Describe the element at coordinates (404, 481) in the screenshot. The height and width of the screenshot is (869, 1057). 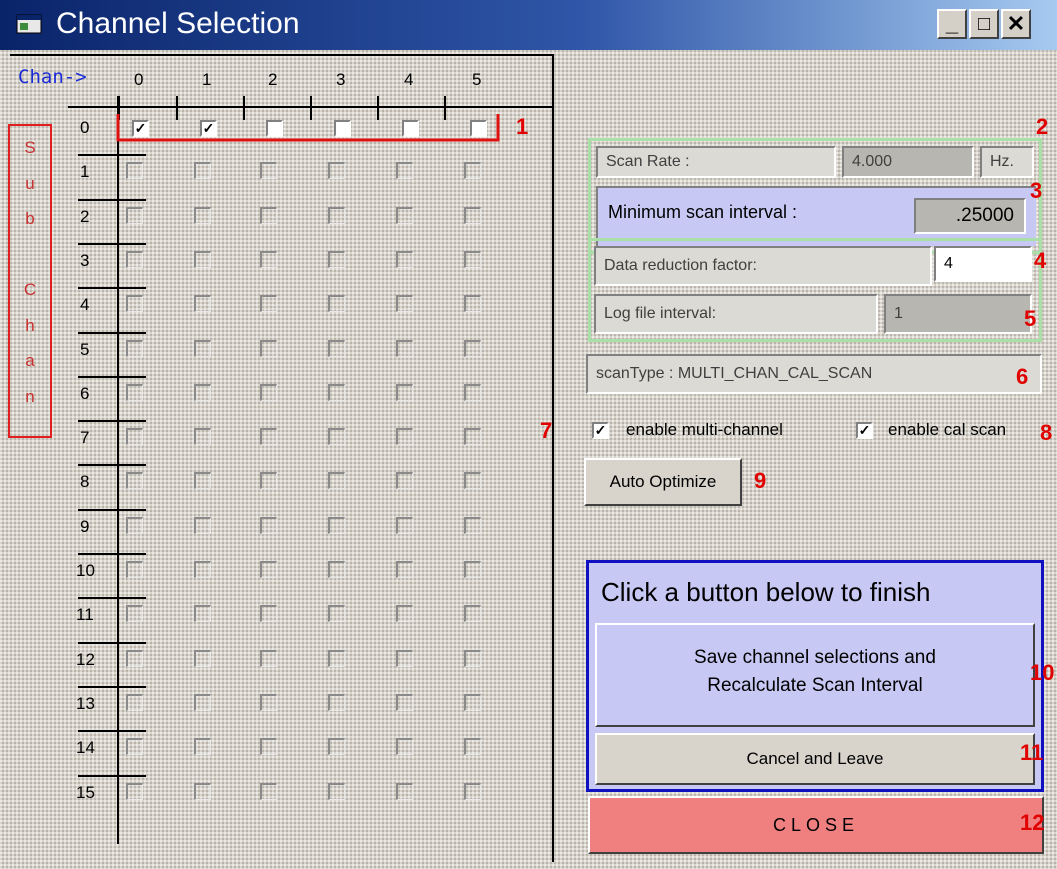
I see `channel-checkbox-r8-c4` at that location.